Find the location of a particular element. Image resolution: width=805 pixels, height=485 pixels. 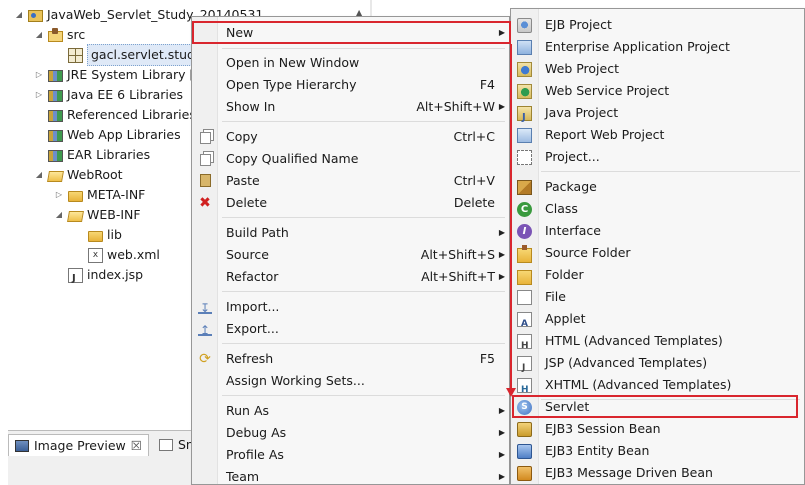

annotation-arrow is located at coordinates (511, 220).